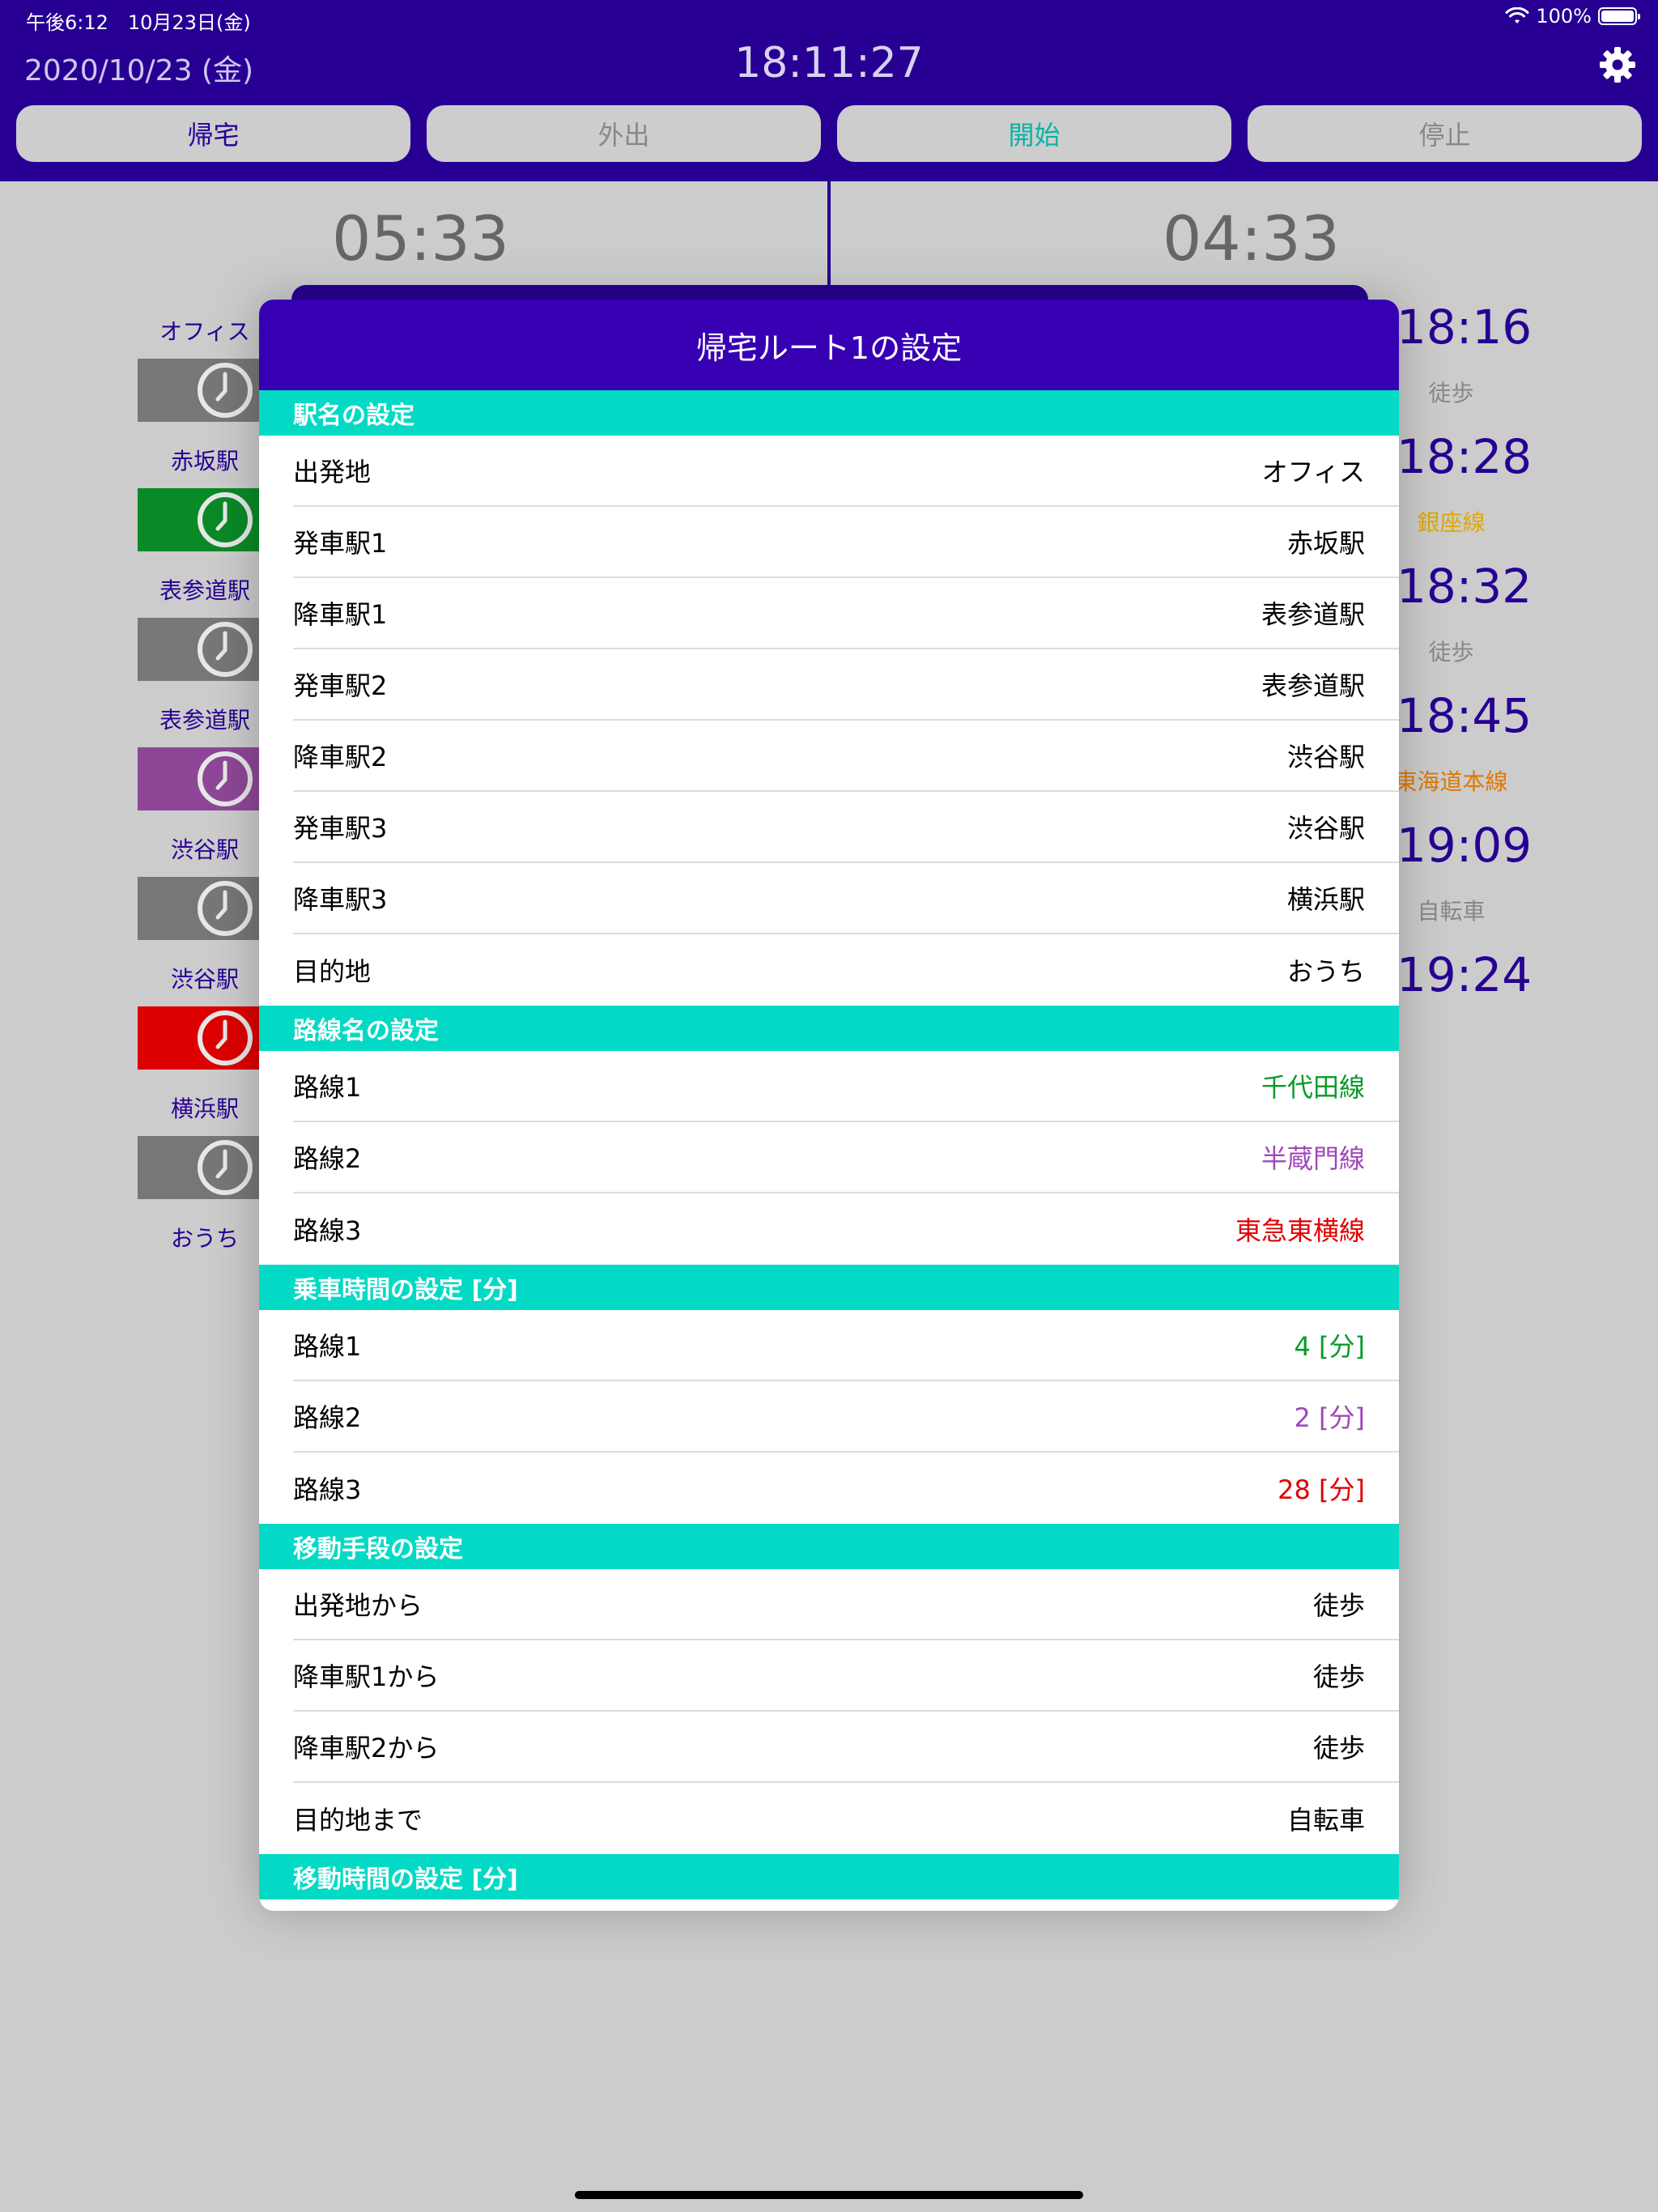 This screenshot has height=2212, width=1658. I want to click on setting-row: 降車駅1から 徒歩, so click(846, 1676).